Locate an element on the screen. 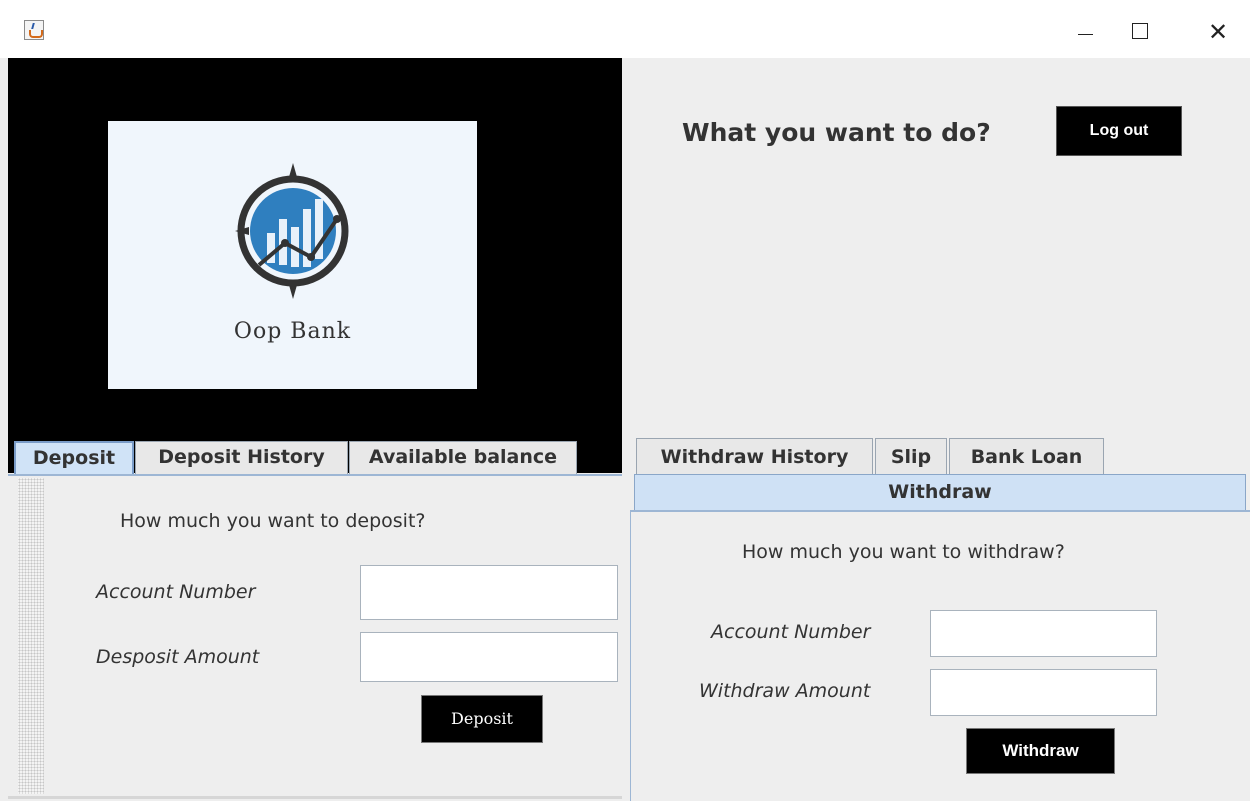  action-question: What you want to do? is located at coordinates (836, 132).